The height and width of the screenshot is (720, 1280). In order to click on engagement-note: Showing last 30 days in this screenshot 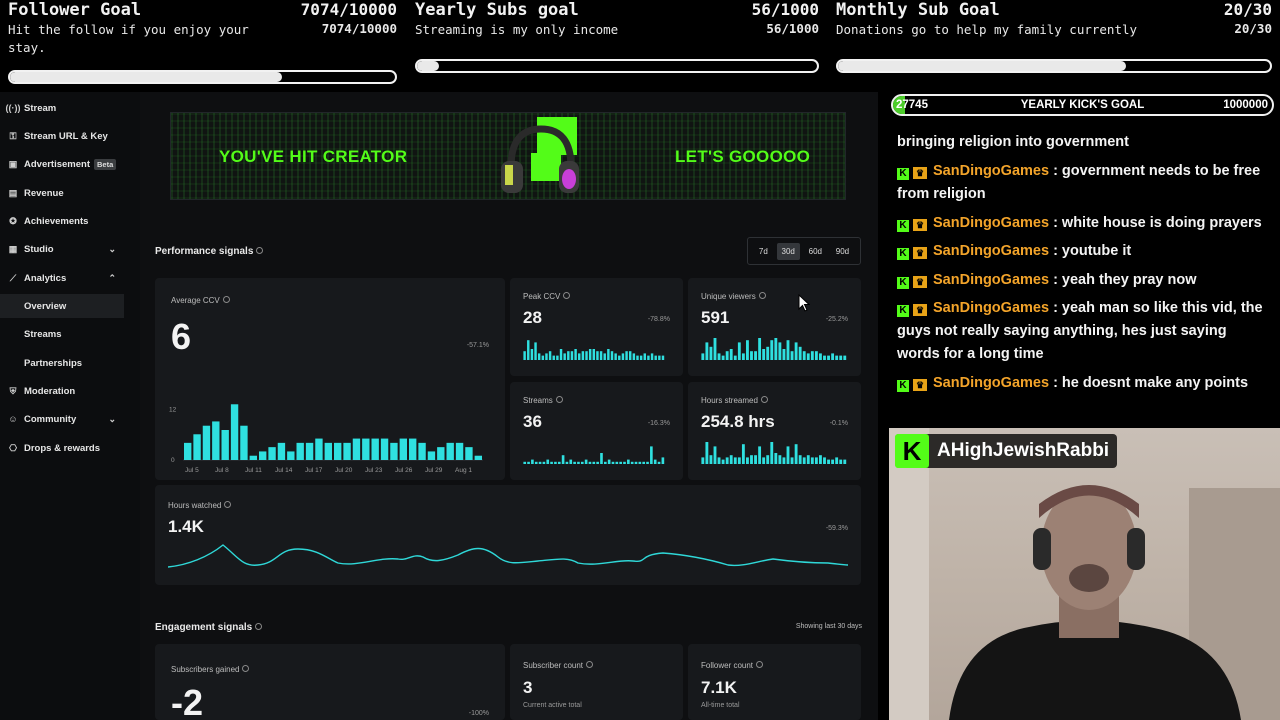, I will do `click(828, 626)`.